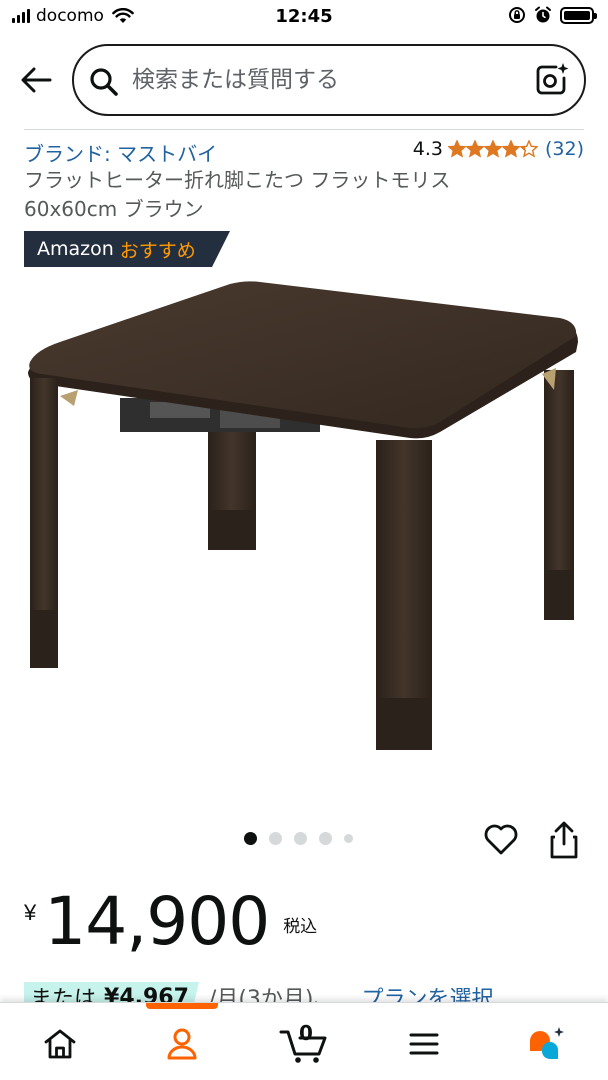 This screenshot has height=1080, width=608. I want to click on cart-count-badge: 0, so click(306, 1033).